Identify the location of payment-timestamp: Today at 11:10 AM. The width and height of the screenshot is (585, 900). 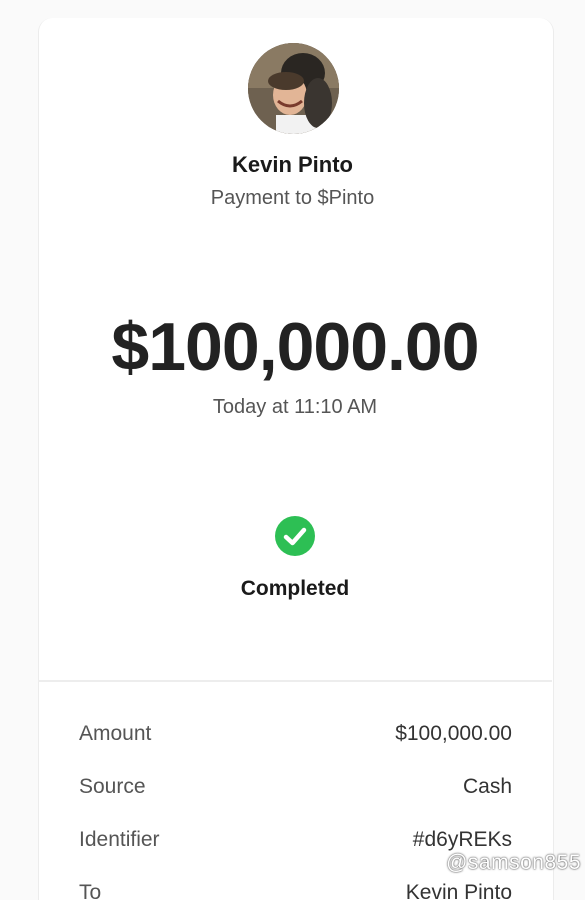
(295, 407).